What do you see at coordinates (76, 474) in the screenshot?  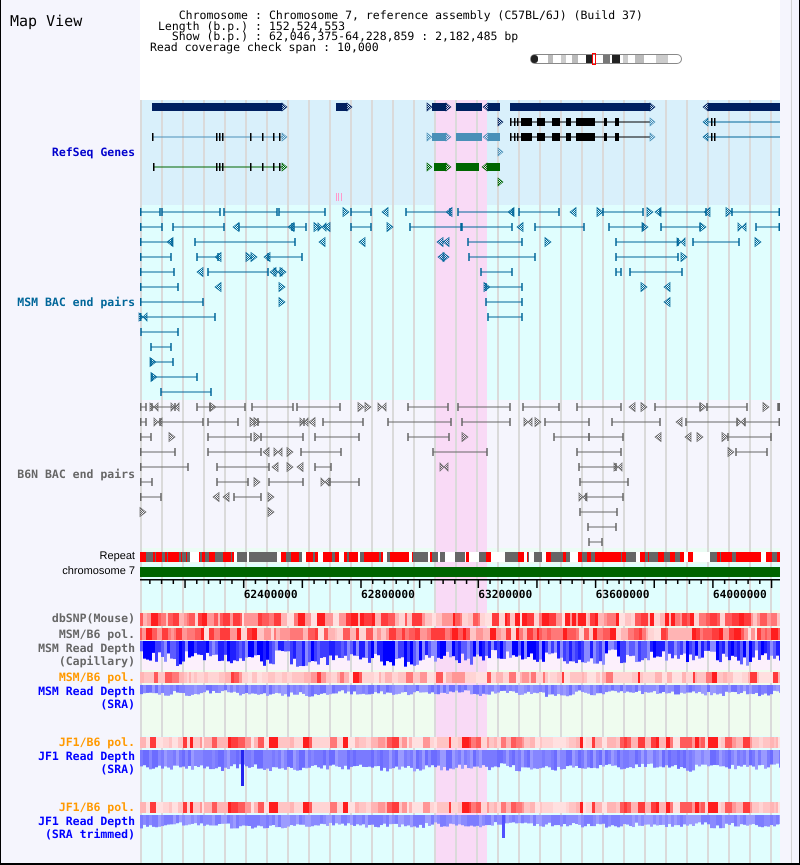 I see `track-label: B6N BAC end pairs` at bounding box center [76, 474].